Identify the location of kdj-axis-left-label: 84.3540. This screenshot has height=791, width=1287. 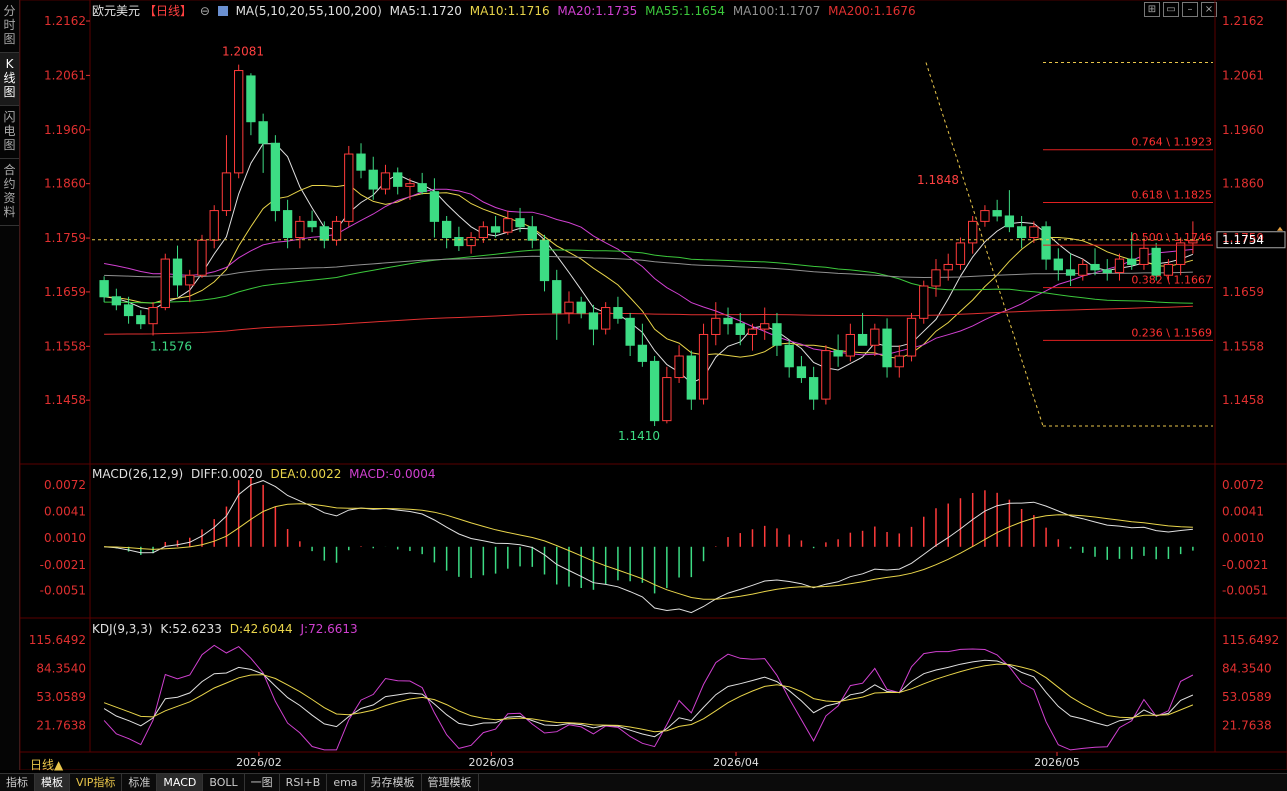
(61, 669).